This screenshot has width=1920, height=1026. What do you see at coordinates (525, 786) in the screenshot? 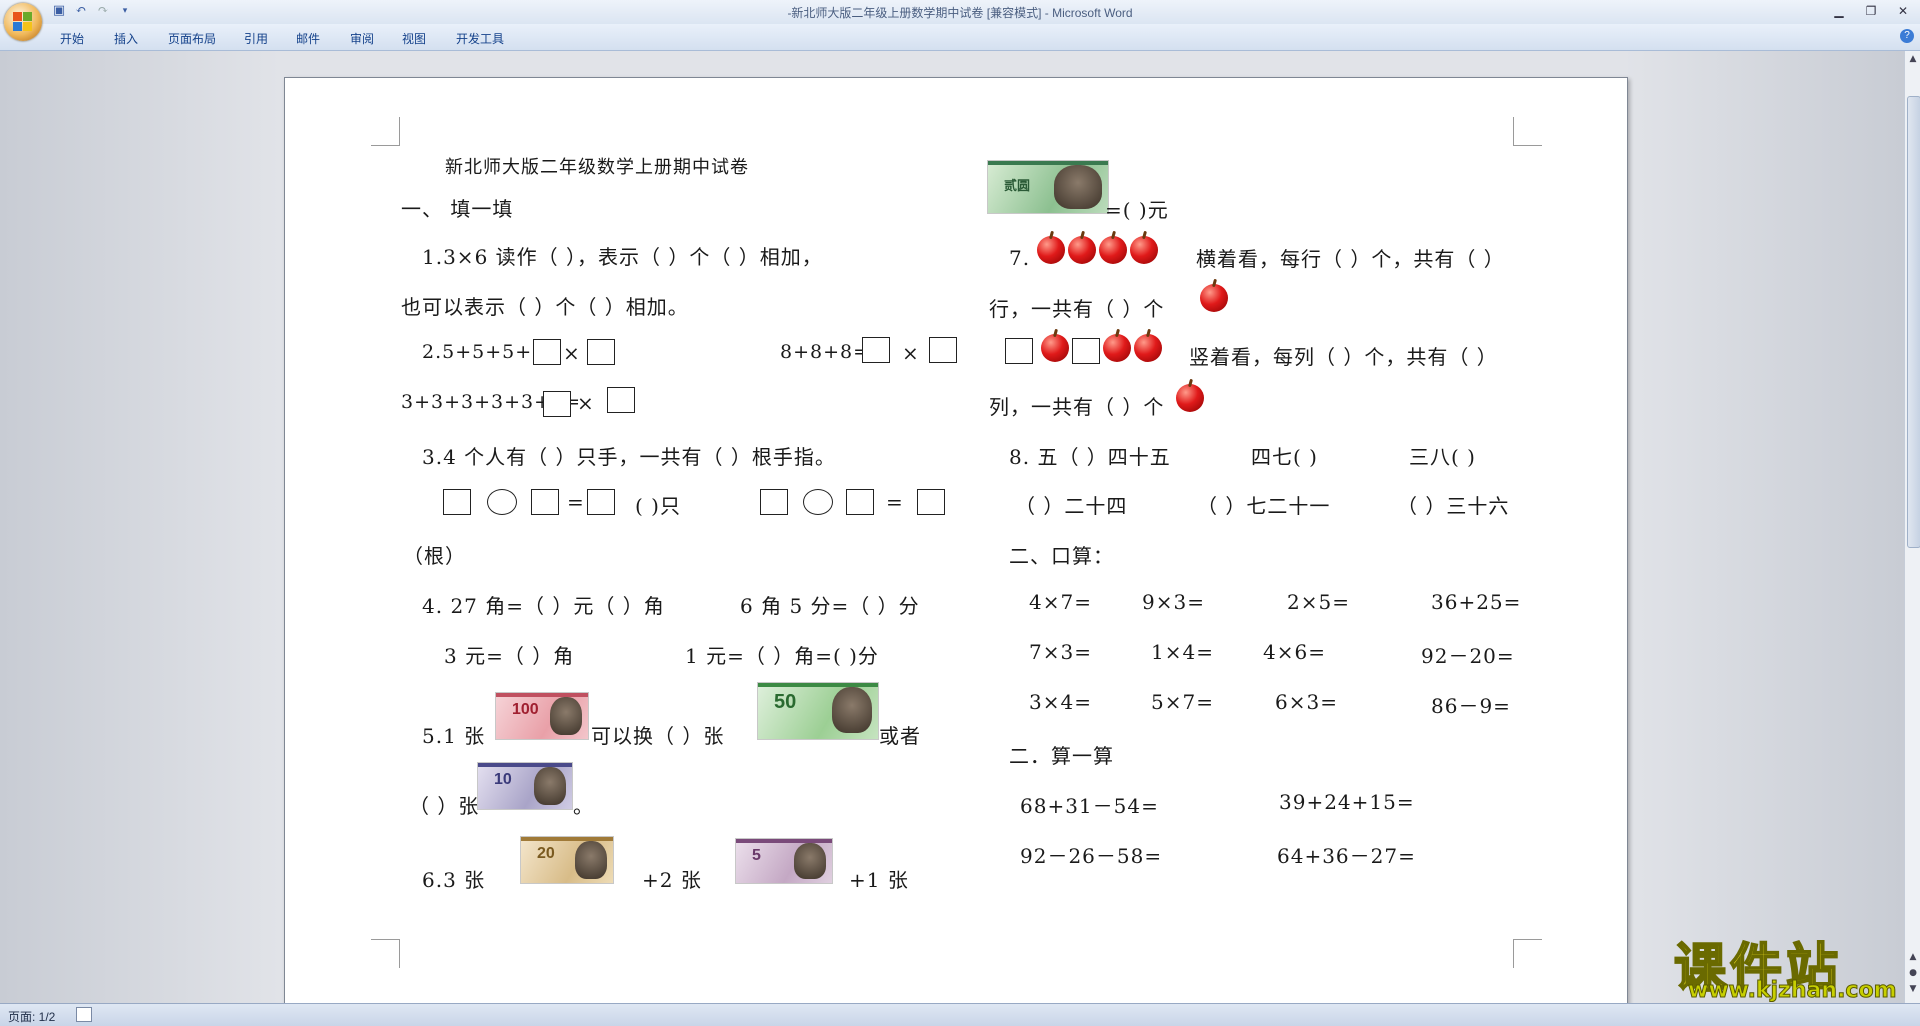
I see `banknote-10-icon: 10` at bounding box center [525, 786].